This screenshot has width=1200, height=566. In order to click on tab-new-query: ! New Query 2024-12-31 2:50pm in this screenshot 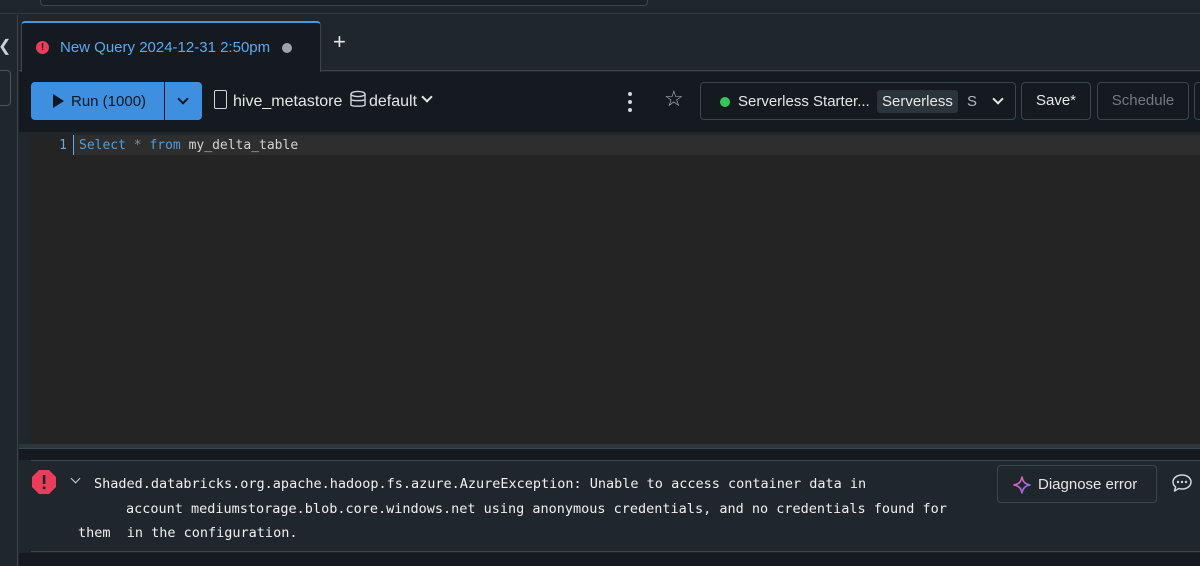, I will do `click(171, 46)`.